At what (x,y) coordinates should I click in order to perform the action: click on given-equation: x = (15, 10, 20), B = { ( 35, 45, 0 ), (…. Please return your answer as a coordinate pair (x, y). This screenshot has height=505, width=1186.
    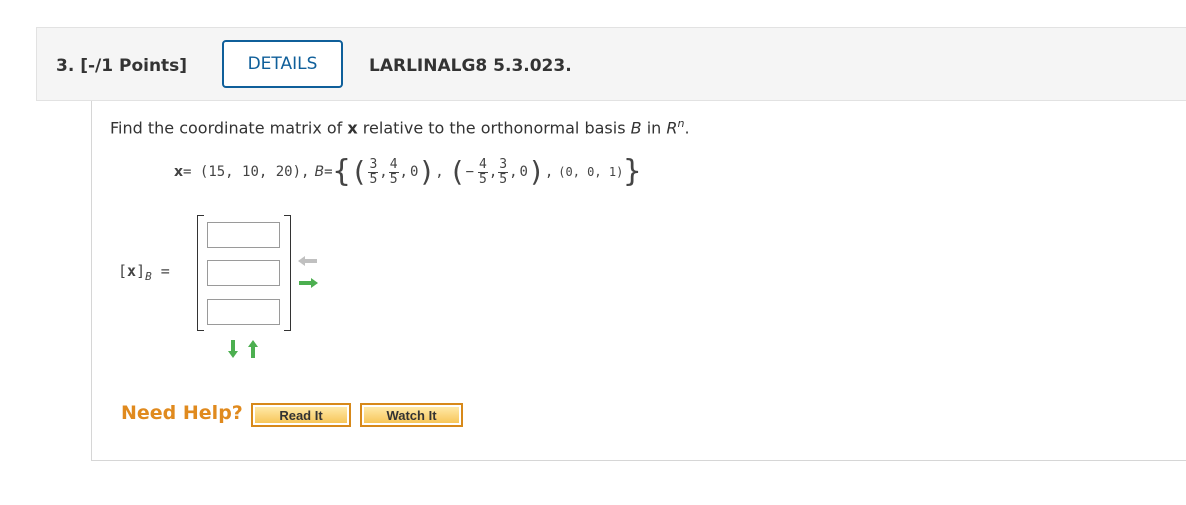
    Looking at the image, I should click on (408, 171).